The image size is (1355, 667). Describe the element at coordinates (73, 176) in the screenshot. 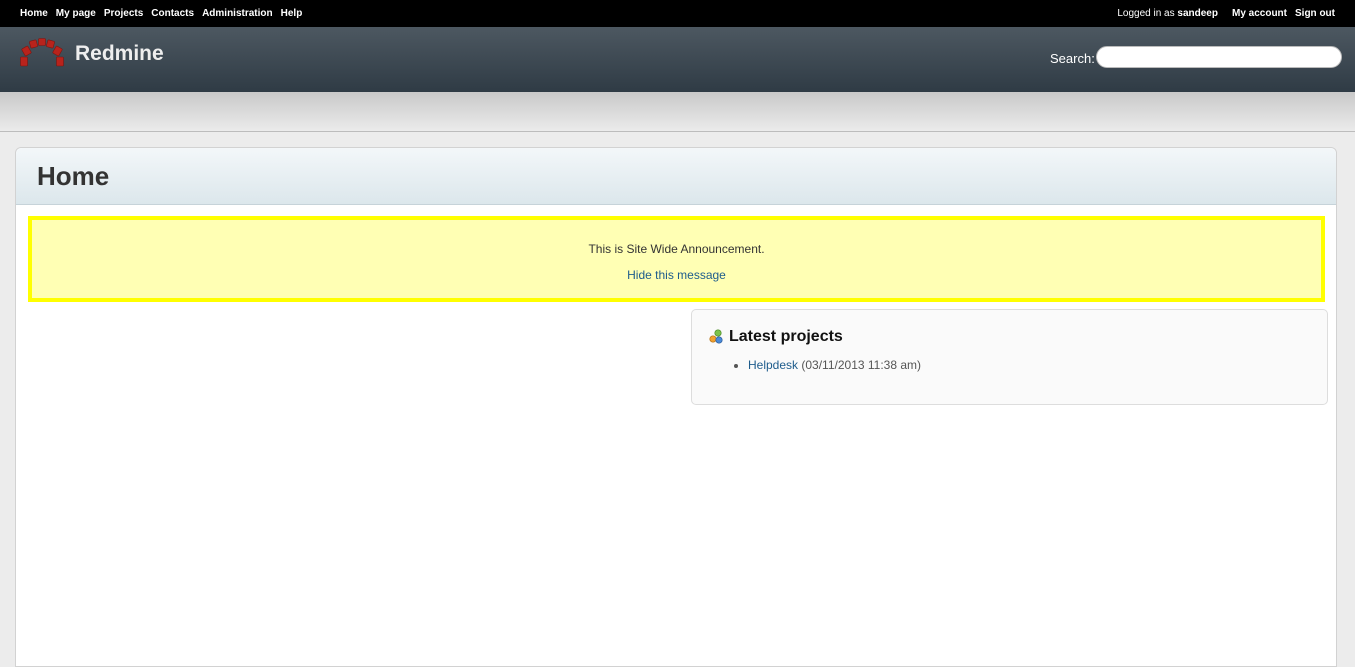

I see `page-title: Home` at that location.